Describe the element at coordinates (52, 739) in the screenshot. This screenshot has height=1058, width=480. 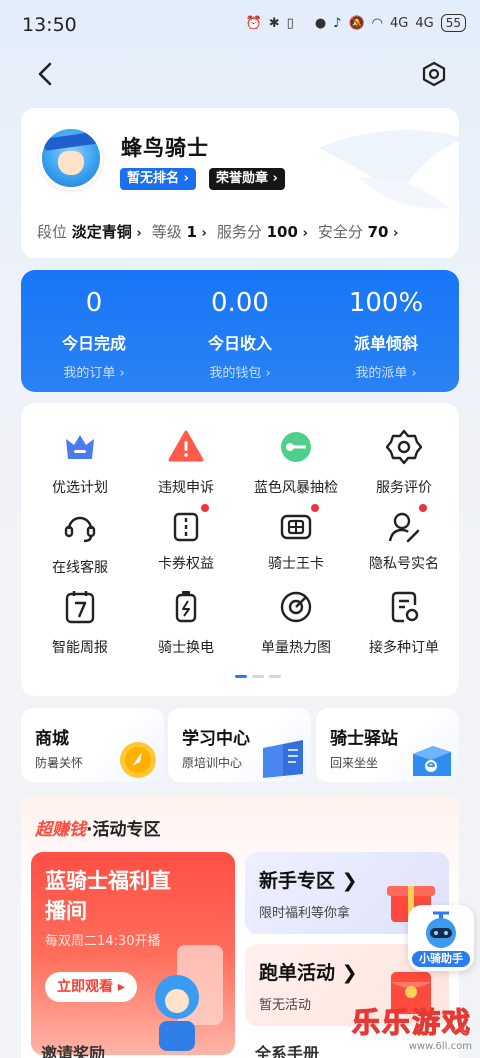
I see `shortcut-title: 商城` at that location.